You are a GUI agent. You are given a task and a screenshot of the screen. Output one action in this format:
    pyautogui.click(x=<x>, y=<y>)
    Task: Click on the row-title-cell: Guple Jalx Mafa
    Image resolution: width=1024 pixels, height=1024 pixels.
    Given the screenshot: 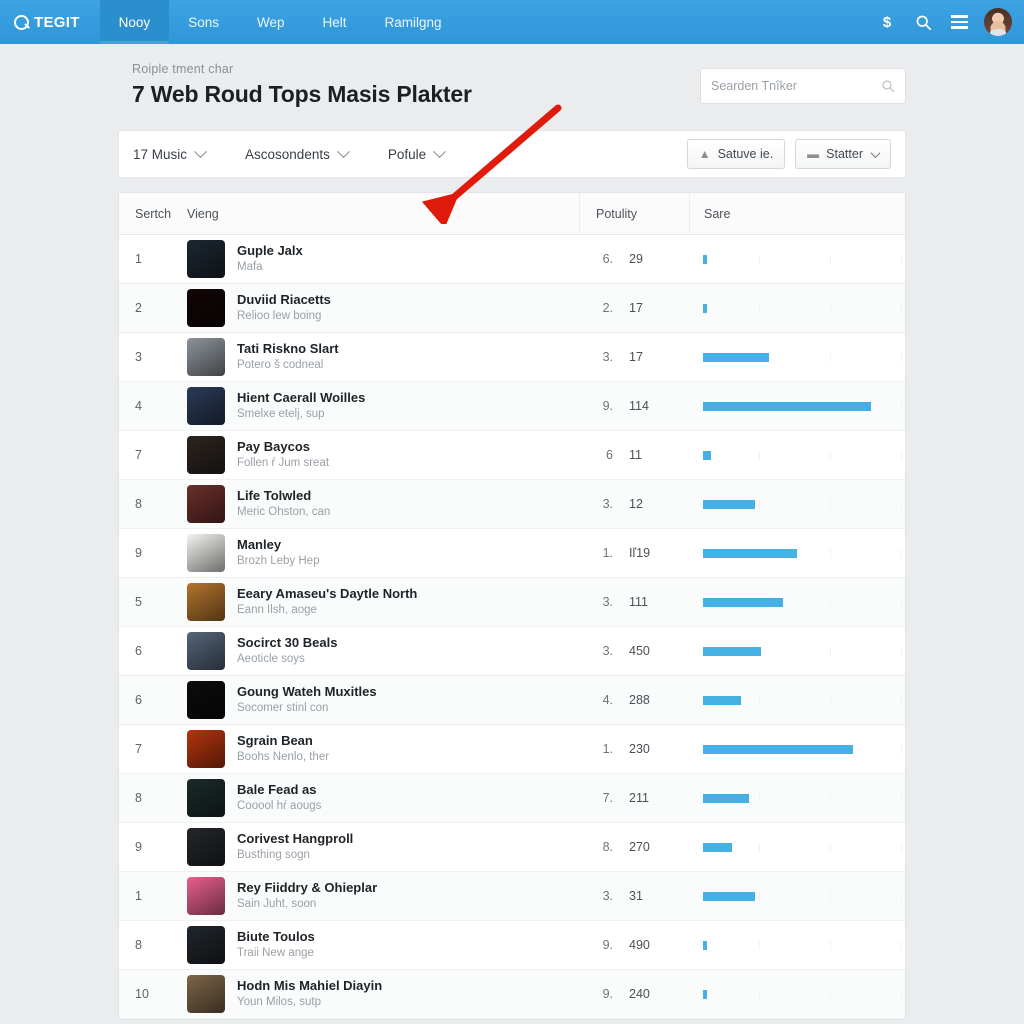 What is the action you would take?
    pyautogui.click(x=375, y=259)
    